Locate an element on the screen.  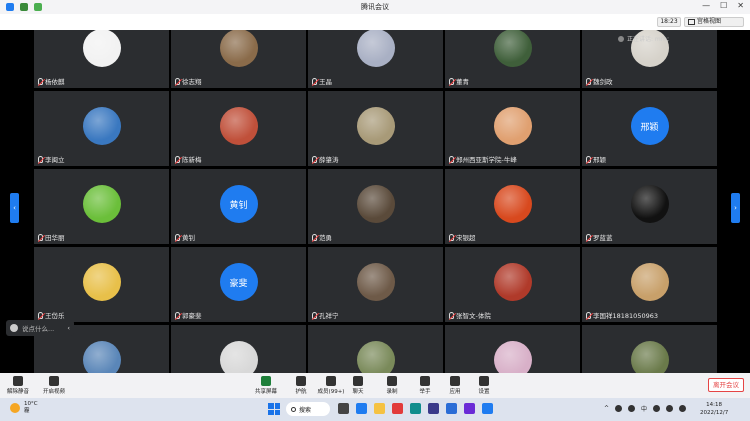
protect-button: 护航 is located at coordinates (301, 385).